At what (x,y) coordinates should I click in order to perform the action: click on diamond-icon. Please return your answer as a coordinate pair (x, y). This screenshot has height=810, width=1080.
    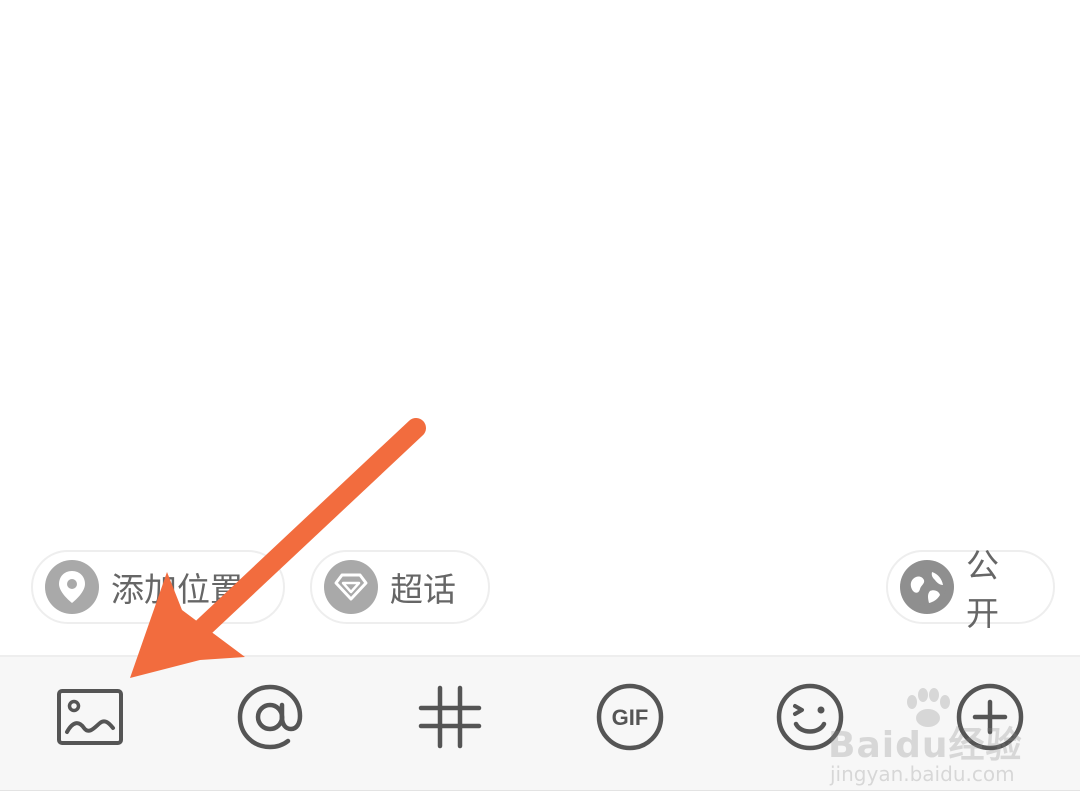
    Looking at the image, I should click on (351, 587).